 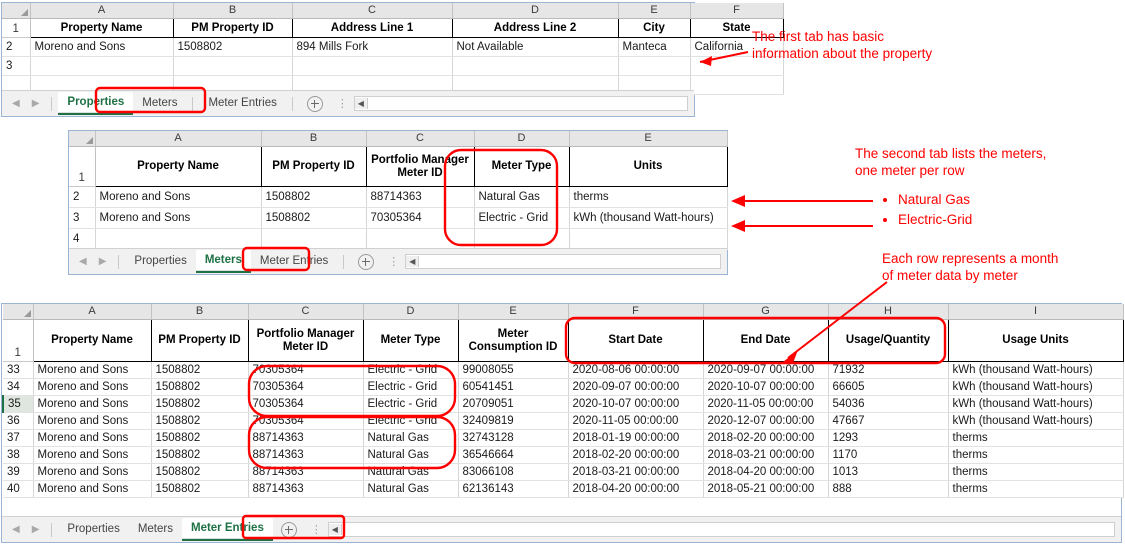 What do you see at coordinates (888, 312) in the screenshot?
I see `column-header-h: H` at bounding box center [888, 312].